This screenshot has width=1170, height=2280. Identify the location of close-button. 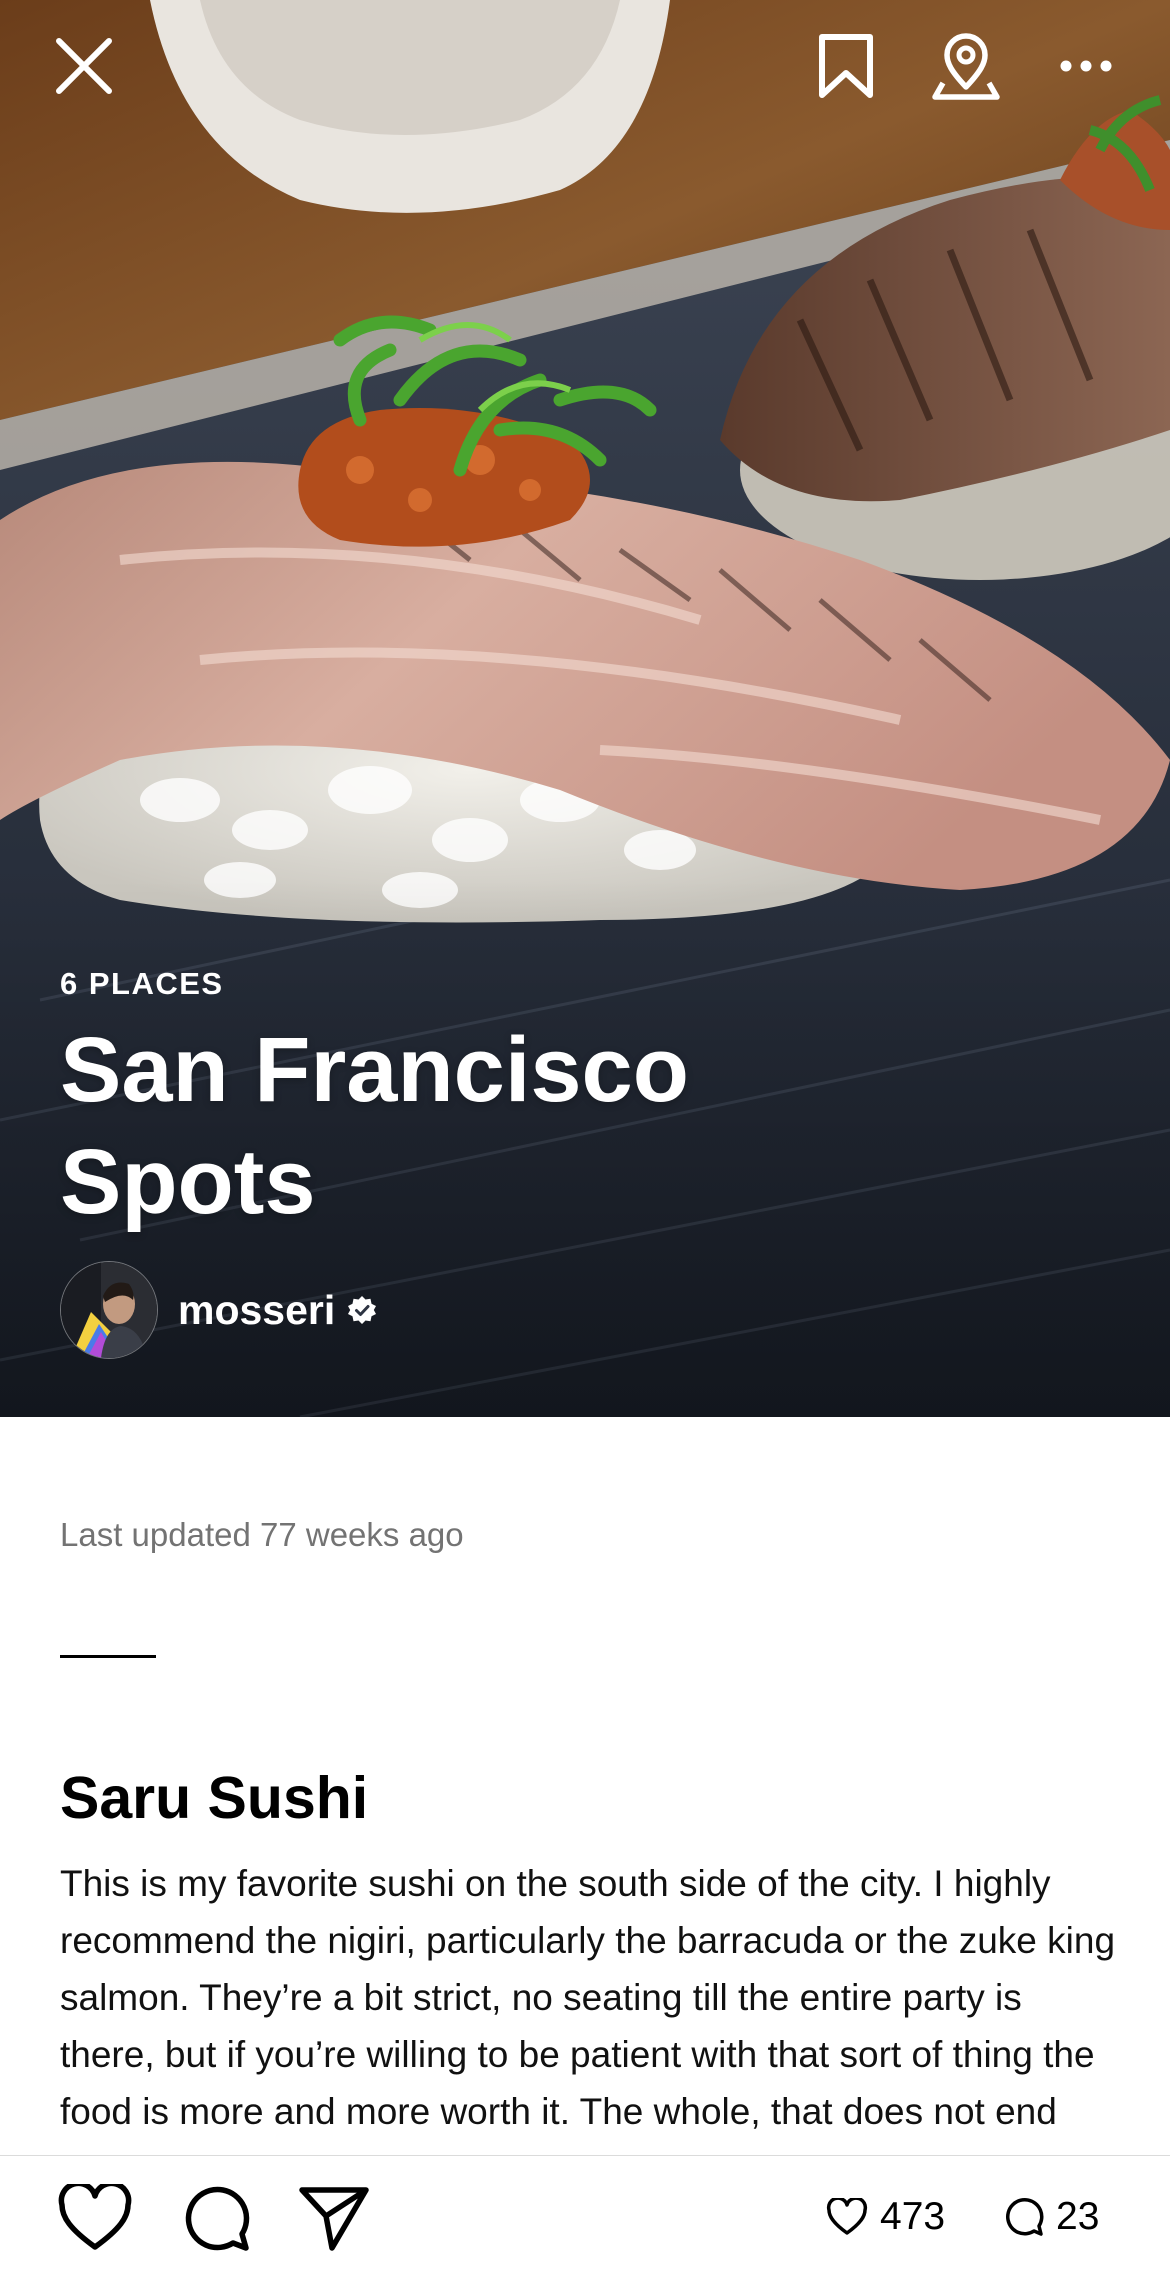
(84, 66).